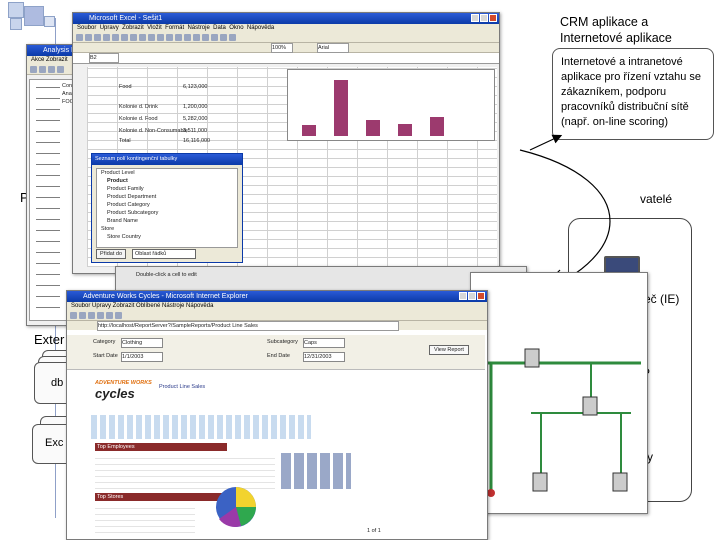 The image size is (720, 540). I want to click on menu-item: Data, so click(219, 28).